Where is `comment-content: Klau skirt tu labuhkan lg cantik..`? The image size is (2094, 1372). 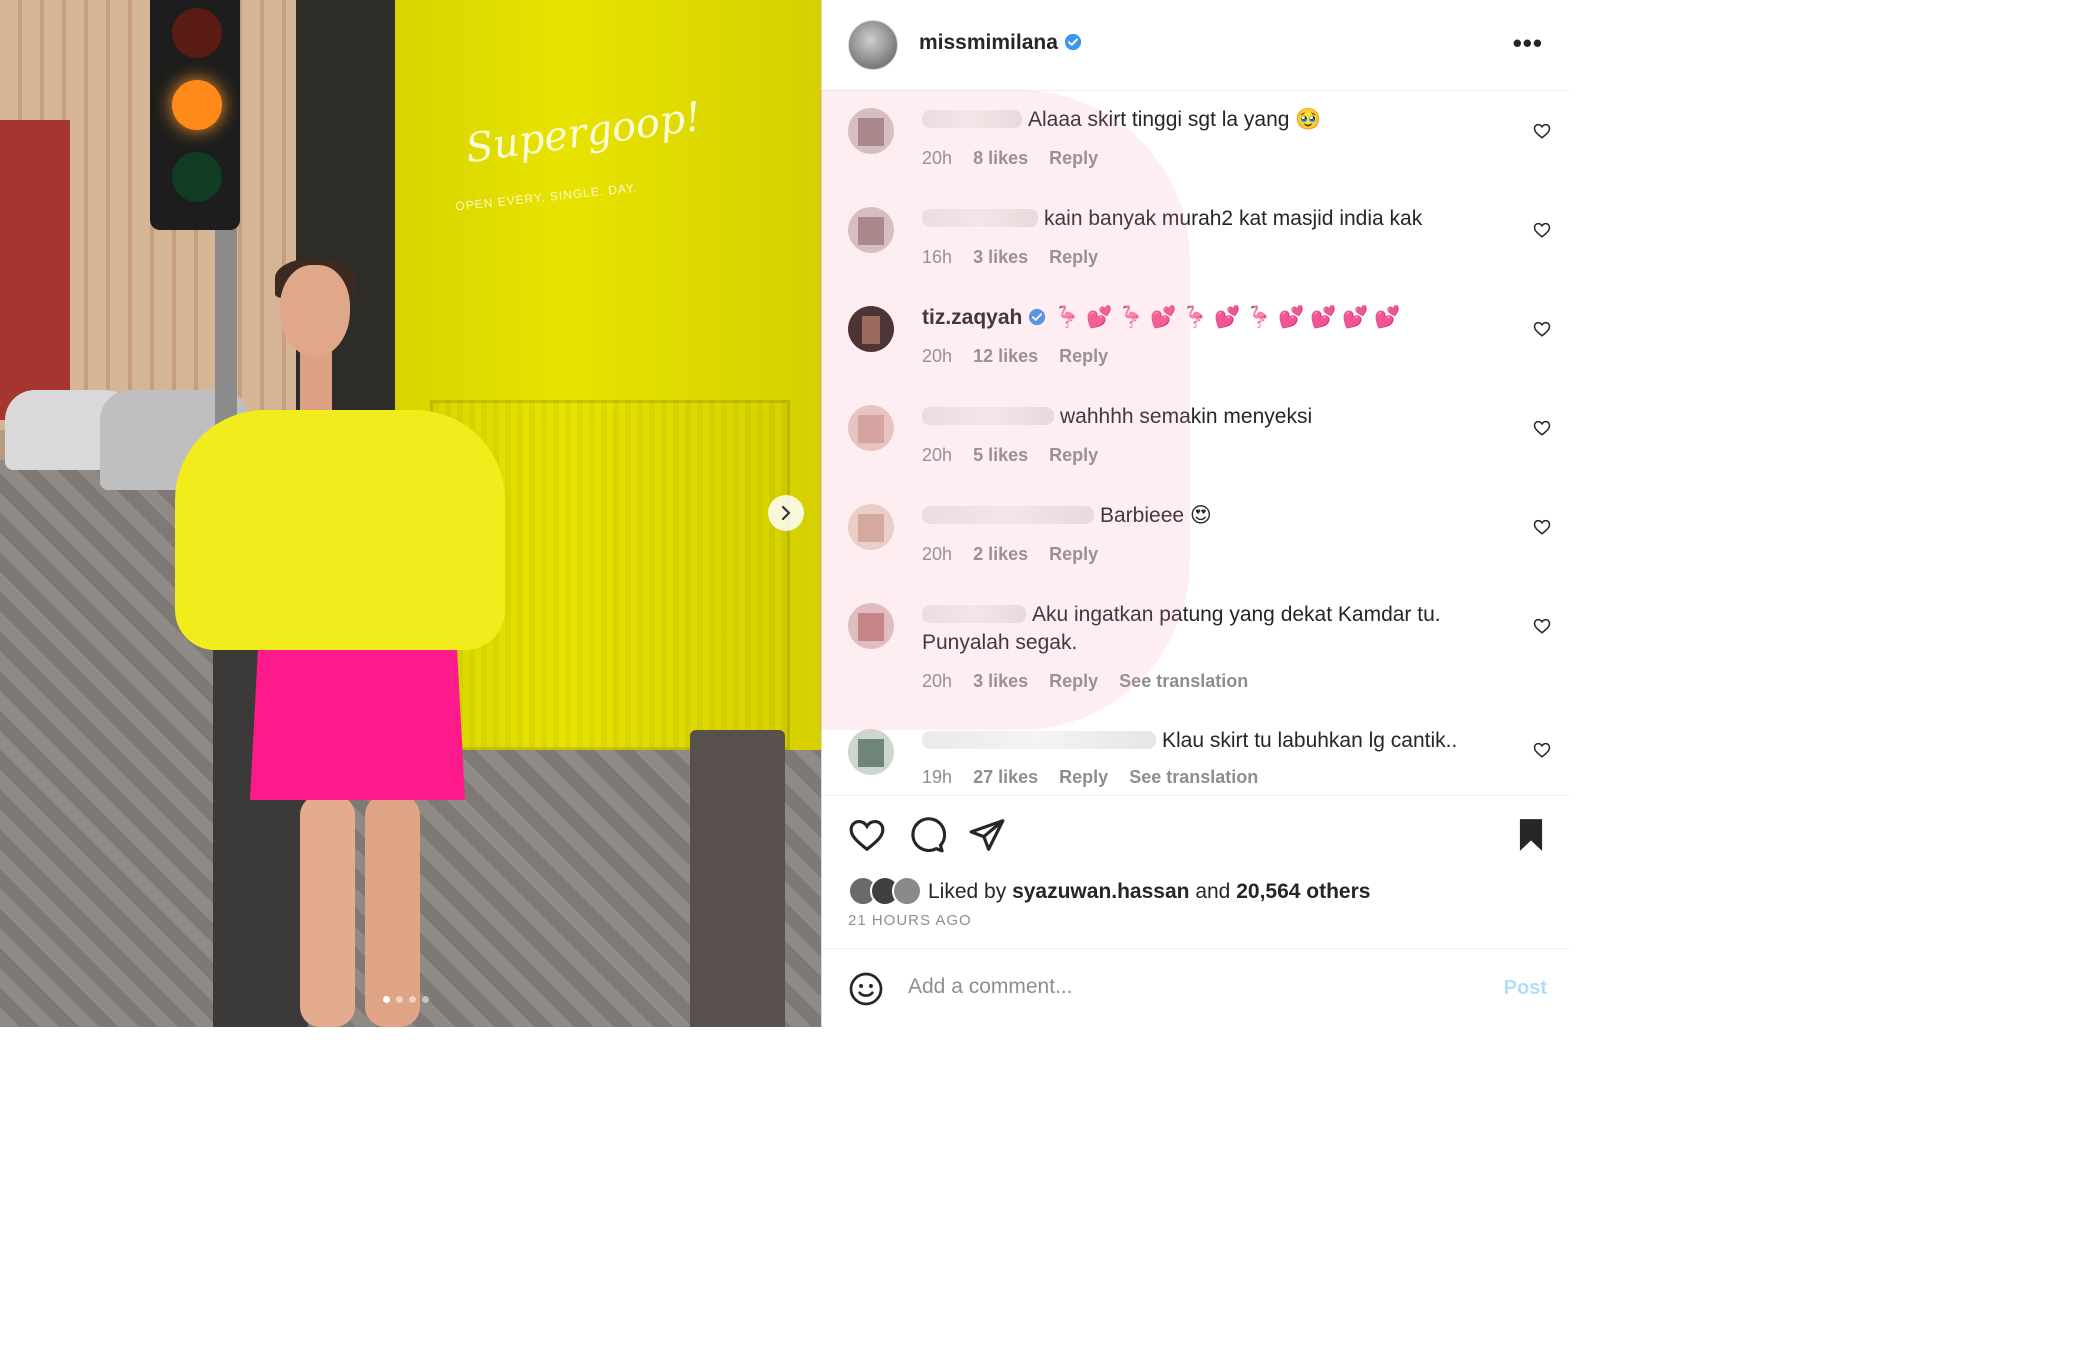 comment-content: Klau skirt tu labuhkan lg cantik.. is located at coordinates (1310, 740).